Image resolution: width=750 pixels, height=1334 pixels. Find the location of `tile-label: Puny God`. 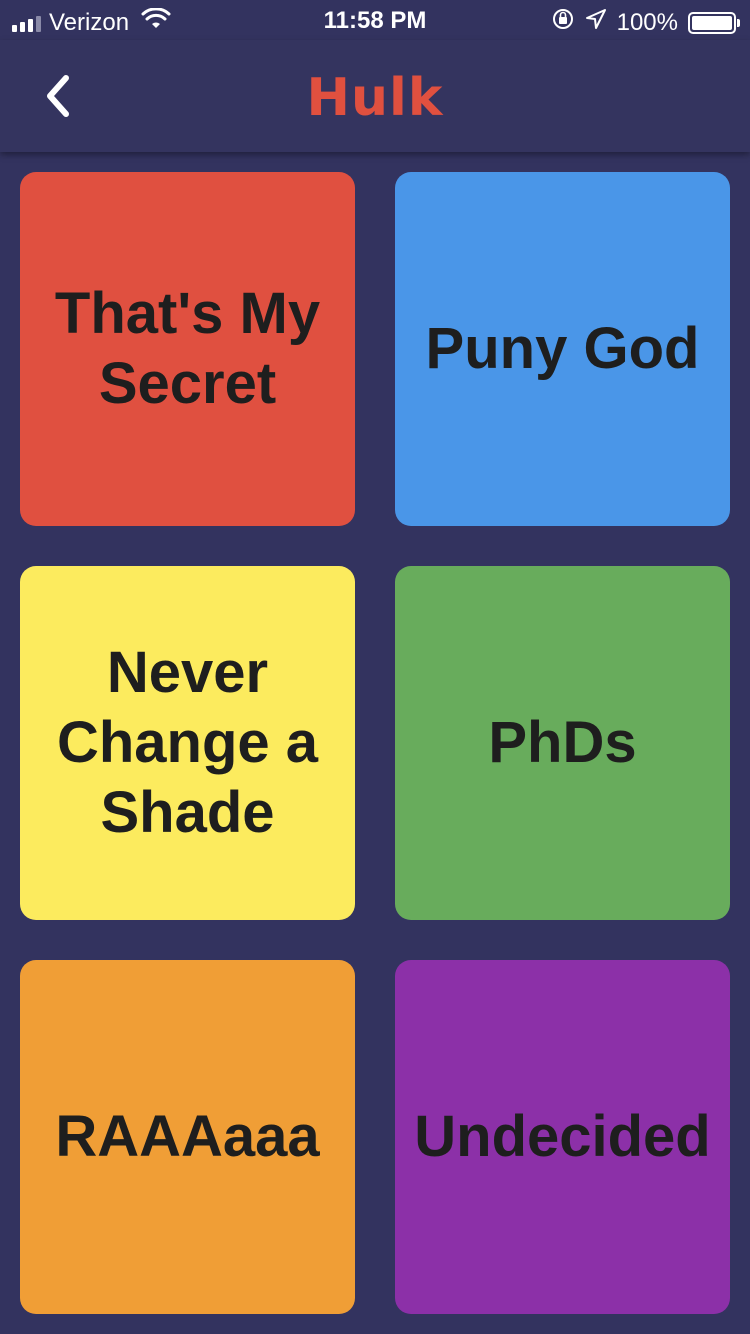

tile-label: Puny God is located at coordinates (562, 348).